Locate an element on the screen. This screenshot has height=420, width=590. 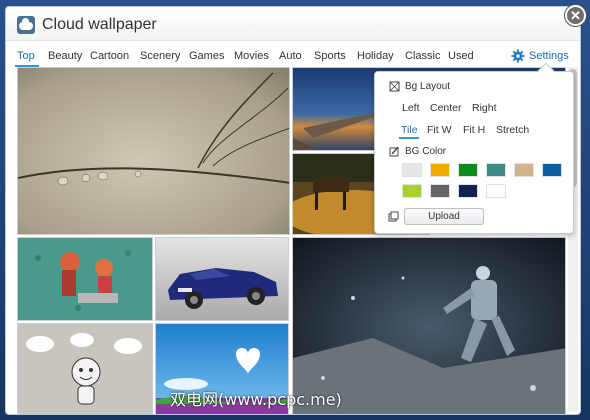
bg-color-label: BG Color is located at coordinates (426, 151).